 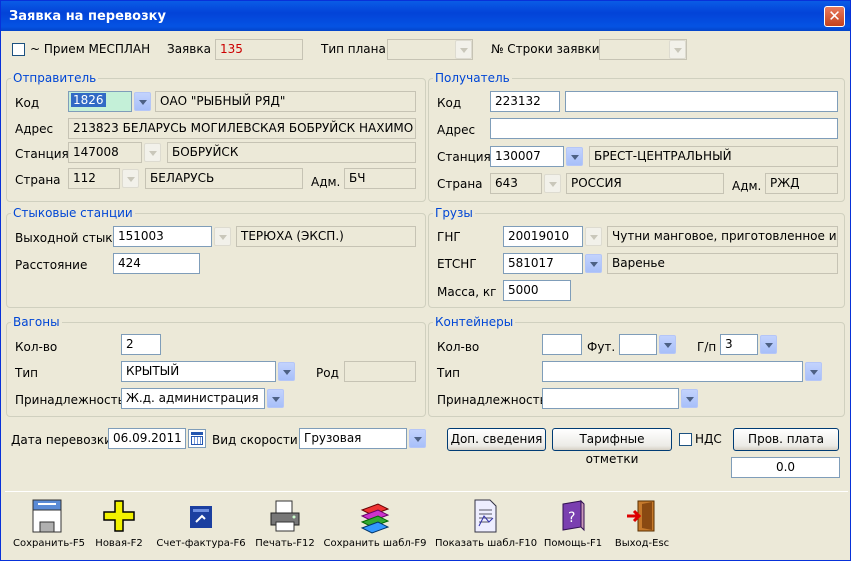 I want to click on printer-icon, so click(x=285, y=516).